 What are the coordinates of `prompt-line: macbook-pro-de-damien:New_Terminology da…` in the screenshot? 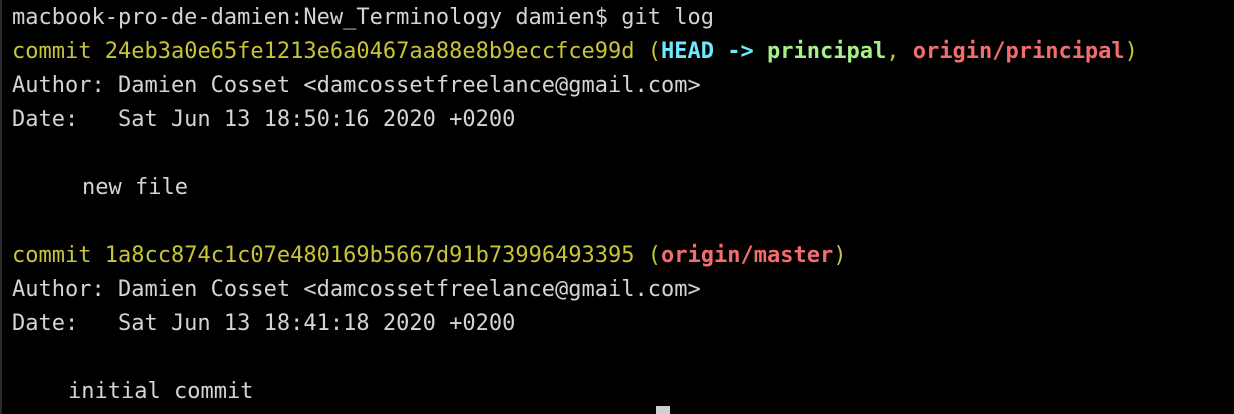 It's located at (363, 17).